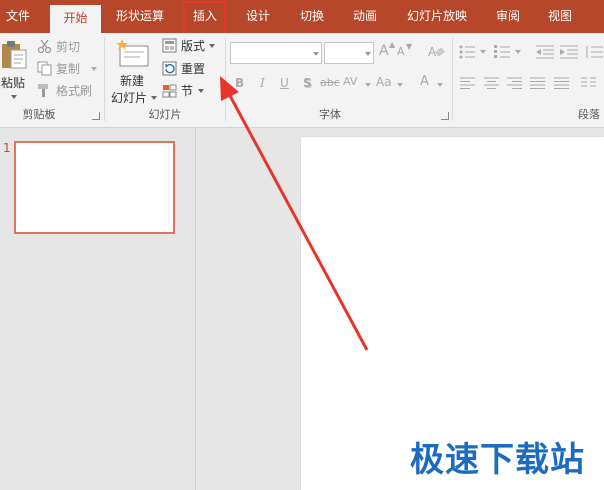 The height and width of the screenshot is (490, 604). Describe the element at coordinates (537, 83) in the screenshot. I see `justify-icon` at that location.